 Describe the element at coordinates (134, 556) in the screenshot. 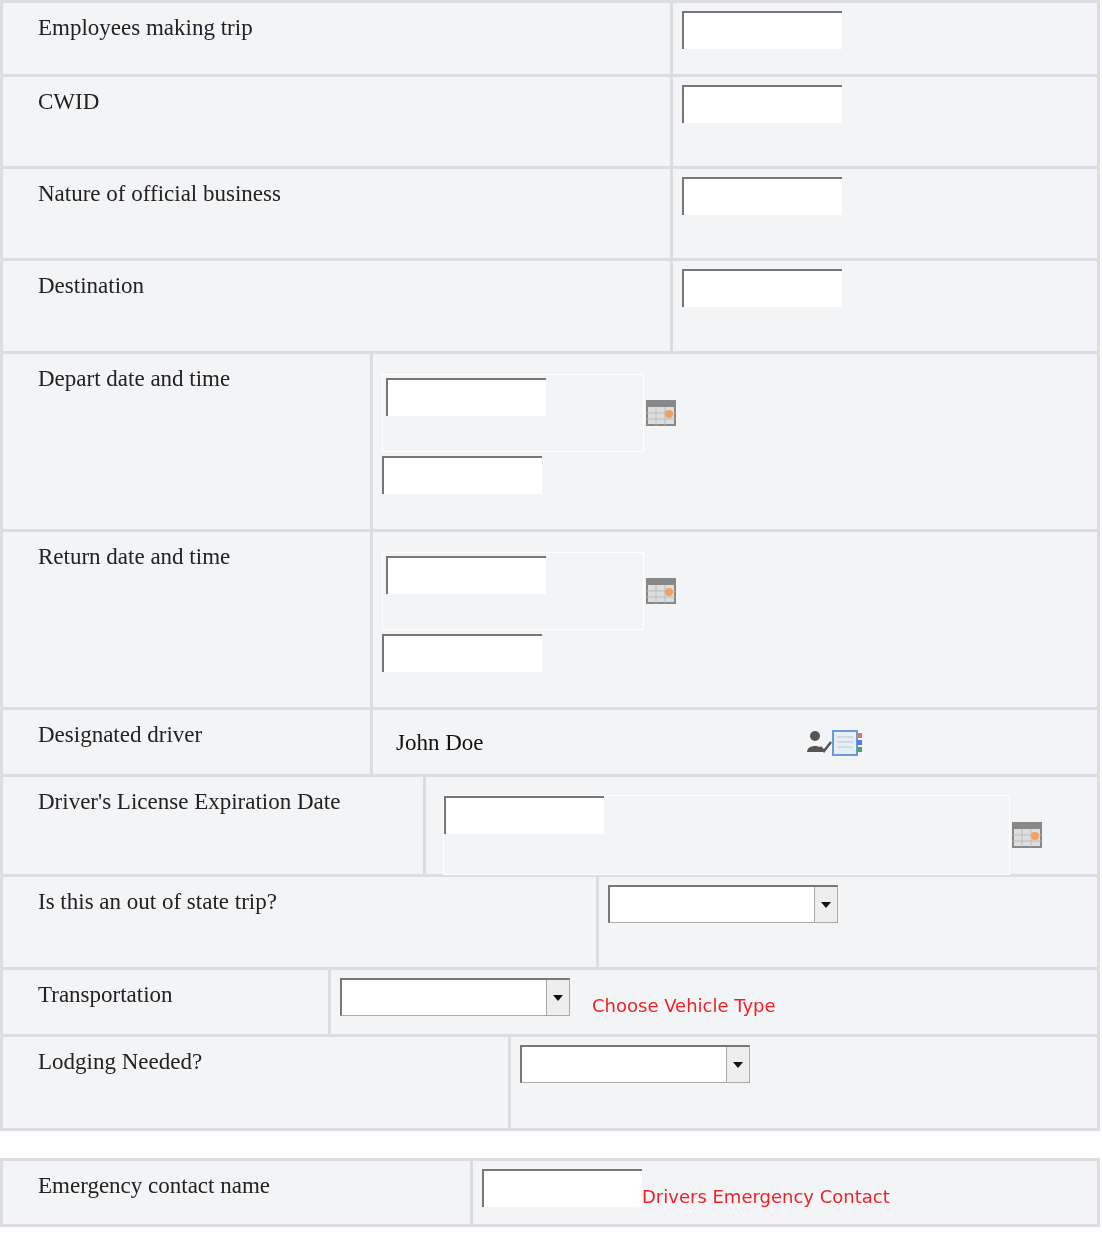

I see `field-label: Return date and time` at that location.